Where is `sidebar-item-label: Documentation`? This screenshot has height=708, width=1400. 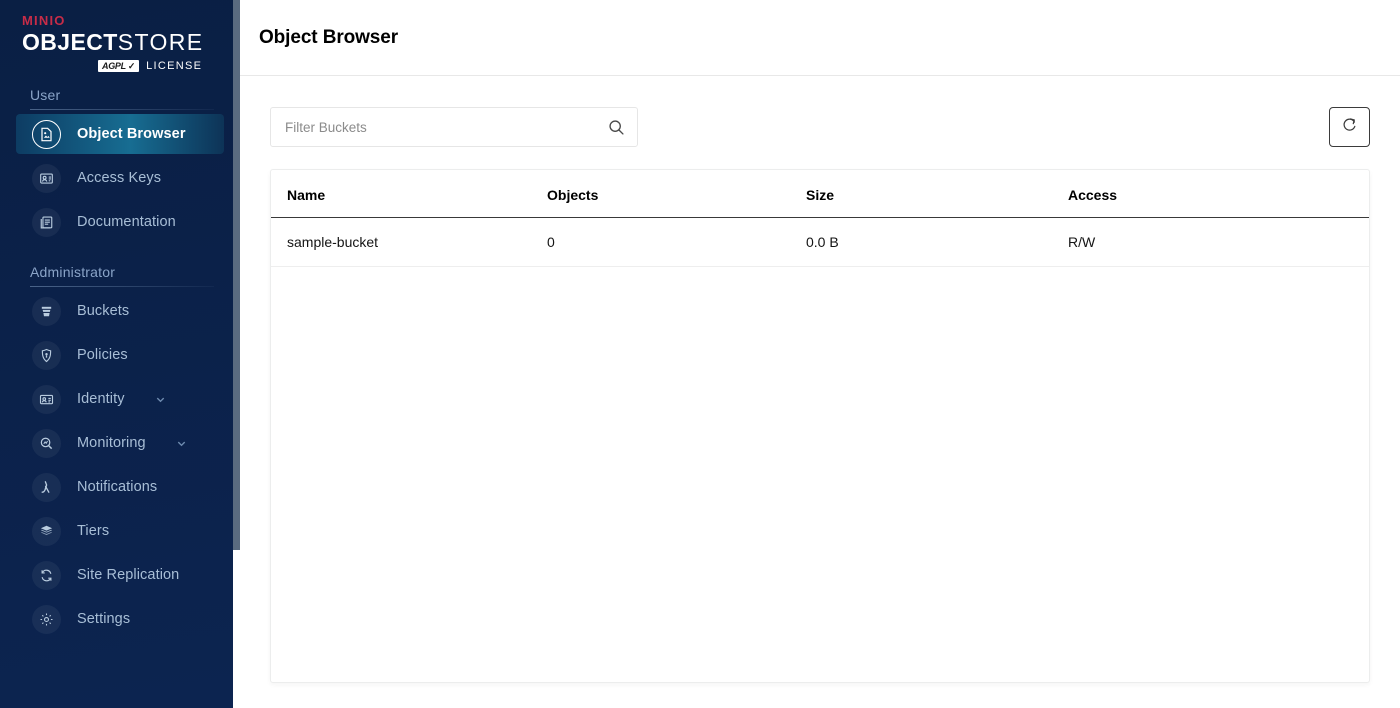 sidebar-item-label: Documentation is located at coordinates (126, 222).